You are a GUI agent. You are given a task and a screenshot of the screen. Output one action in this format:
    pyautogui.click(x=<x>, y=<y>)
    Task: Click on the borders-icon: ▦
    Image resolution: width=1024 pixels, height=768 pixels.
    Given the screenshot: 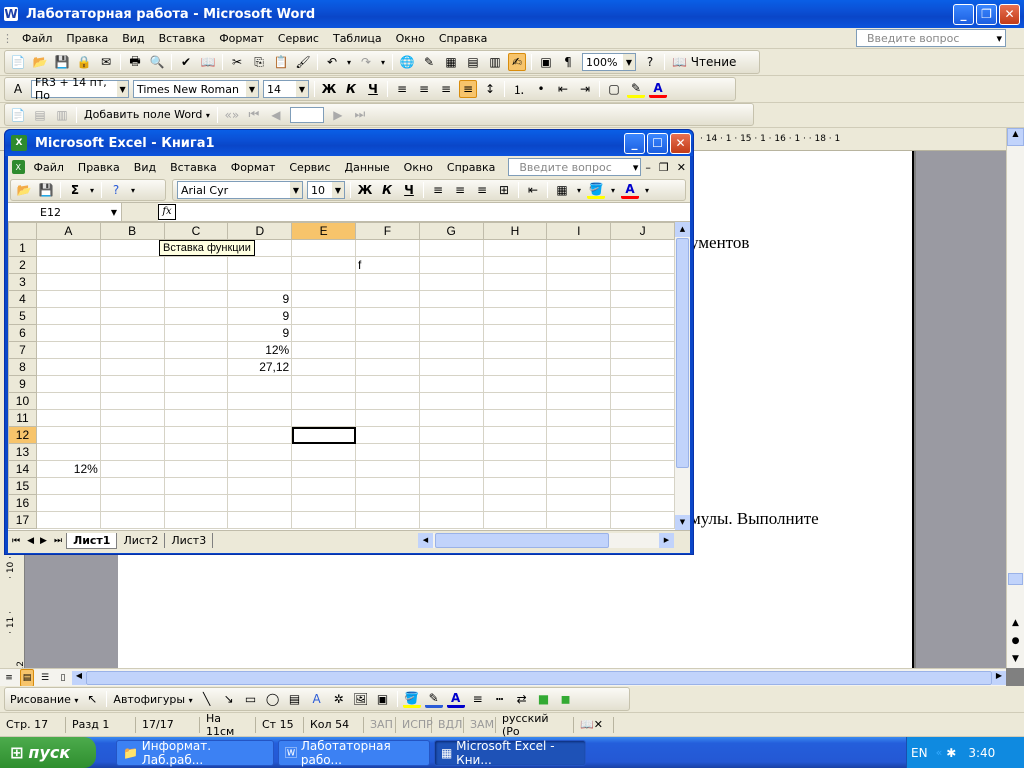 What is the action you would take?
    pyautogui.click(x=562, y=190)
    